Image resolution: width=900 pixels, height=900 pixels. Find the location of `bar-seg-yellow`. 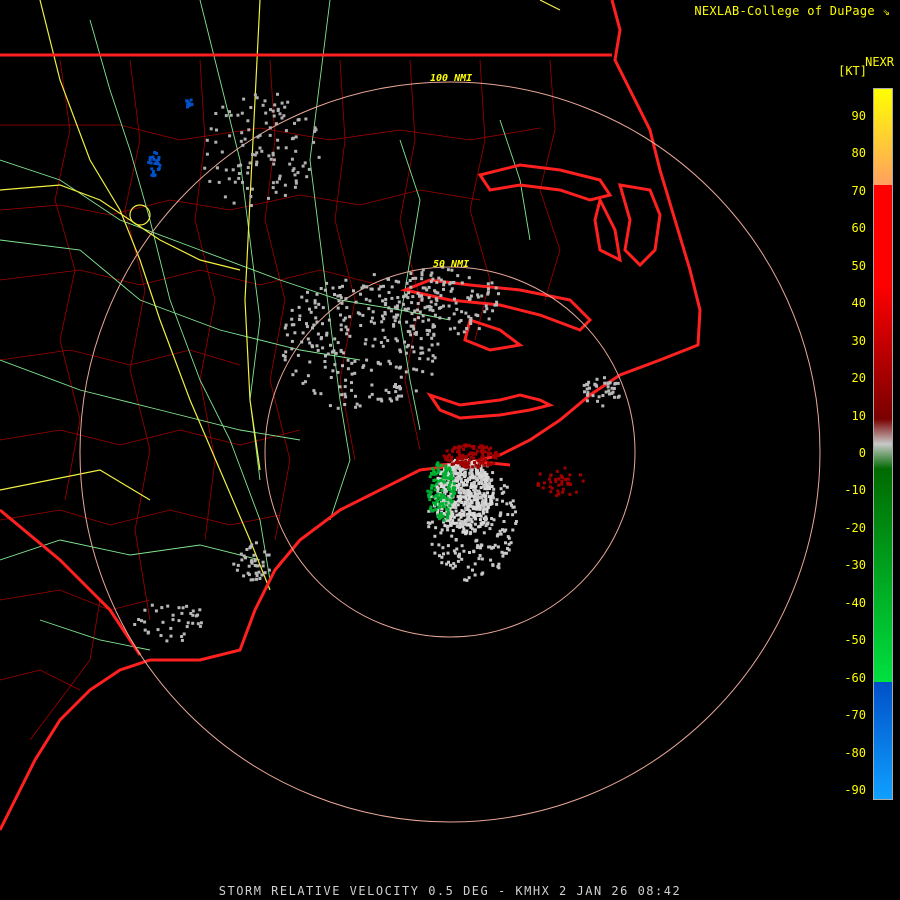

bar-seg-yellow is located at coordinates (883, 137).